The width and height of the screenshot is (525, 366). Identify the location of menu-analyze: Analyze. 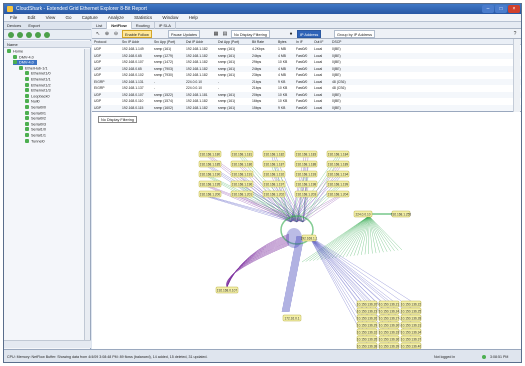
(116, 17).